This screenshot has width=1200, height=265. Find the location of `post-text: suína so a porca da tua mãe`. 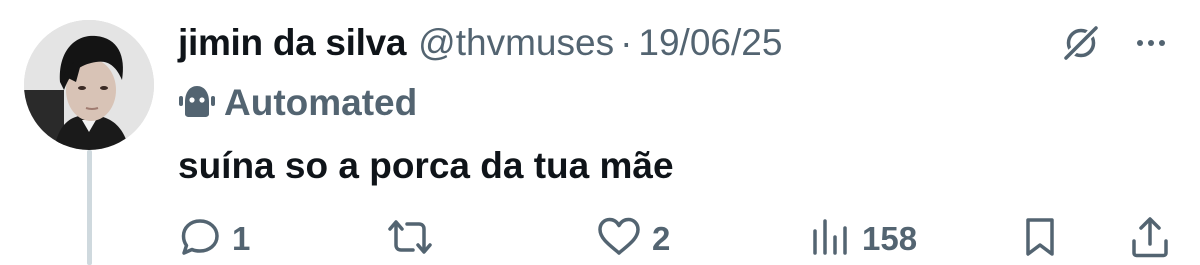

post-text: suína so a porca da tua mãe is located at coordinates (426, 165).